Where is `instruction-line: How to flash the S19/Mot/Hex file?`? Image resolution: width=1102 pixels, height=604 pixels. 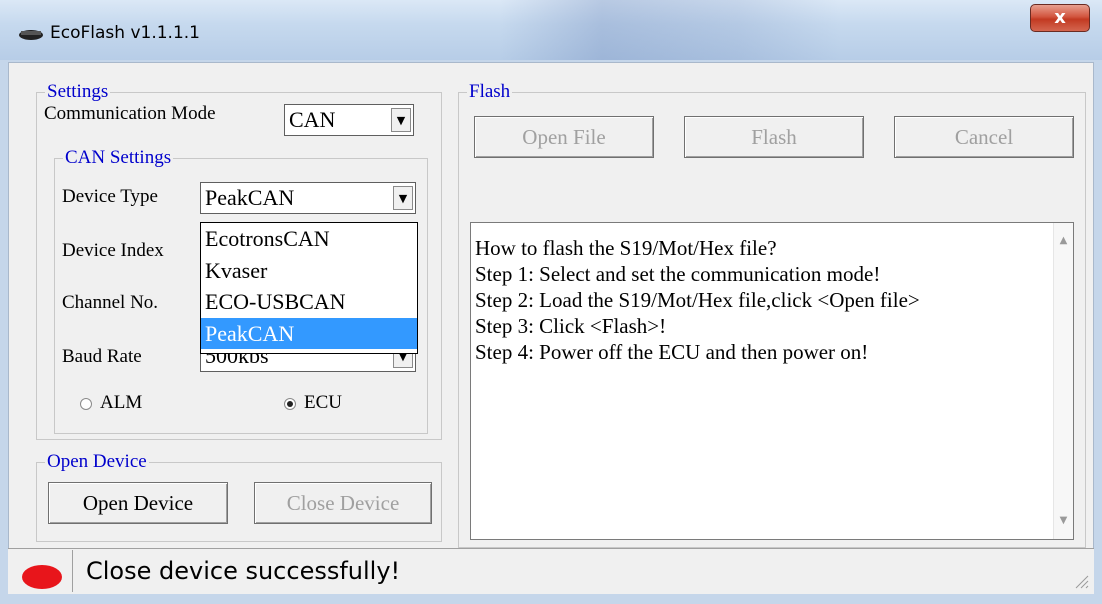
instruction-line: How to flash the S19/Mot/Hex file? is located at coordinates (626, 248).